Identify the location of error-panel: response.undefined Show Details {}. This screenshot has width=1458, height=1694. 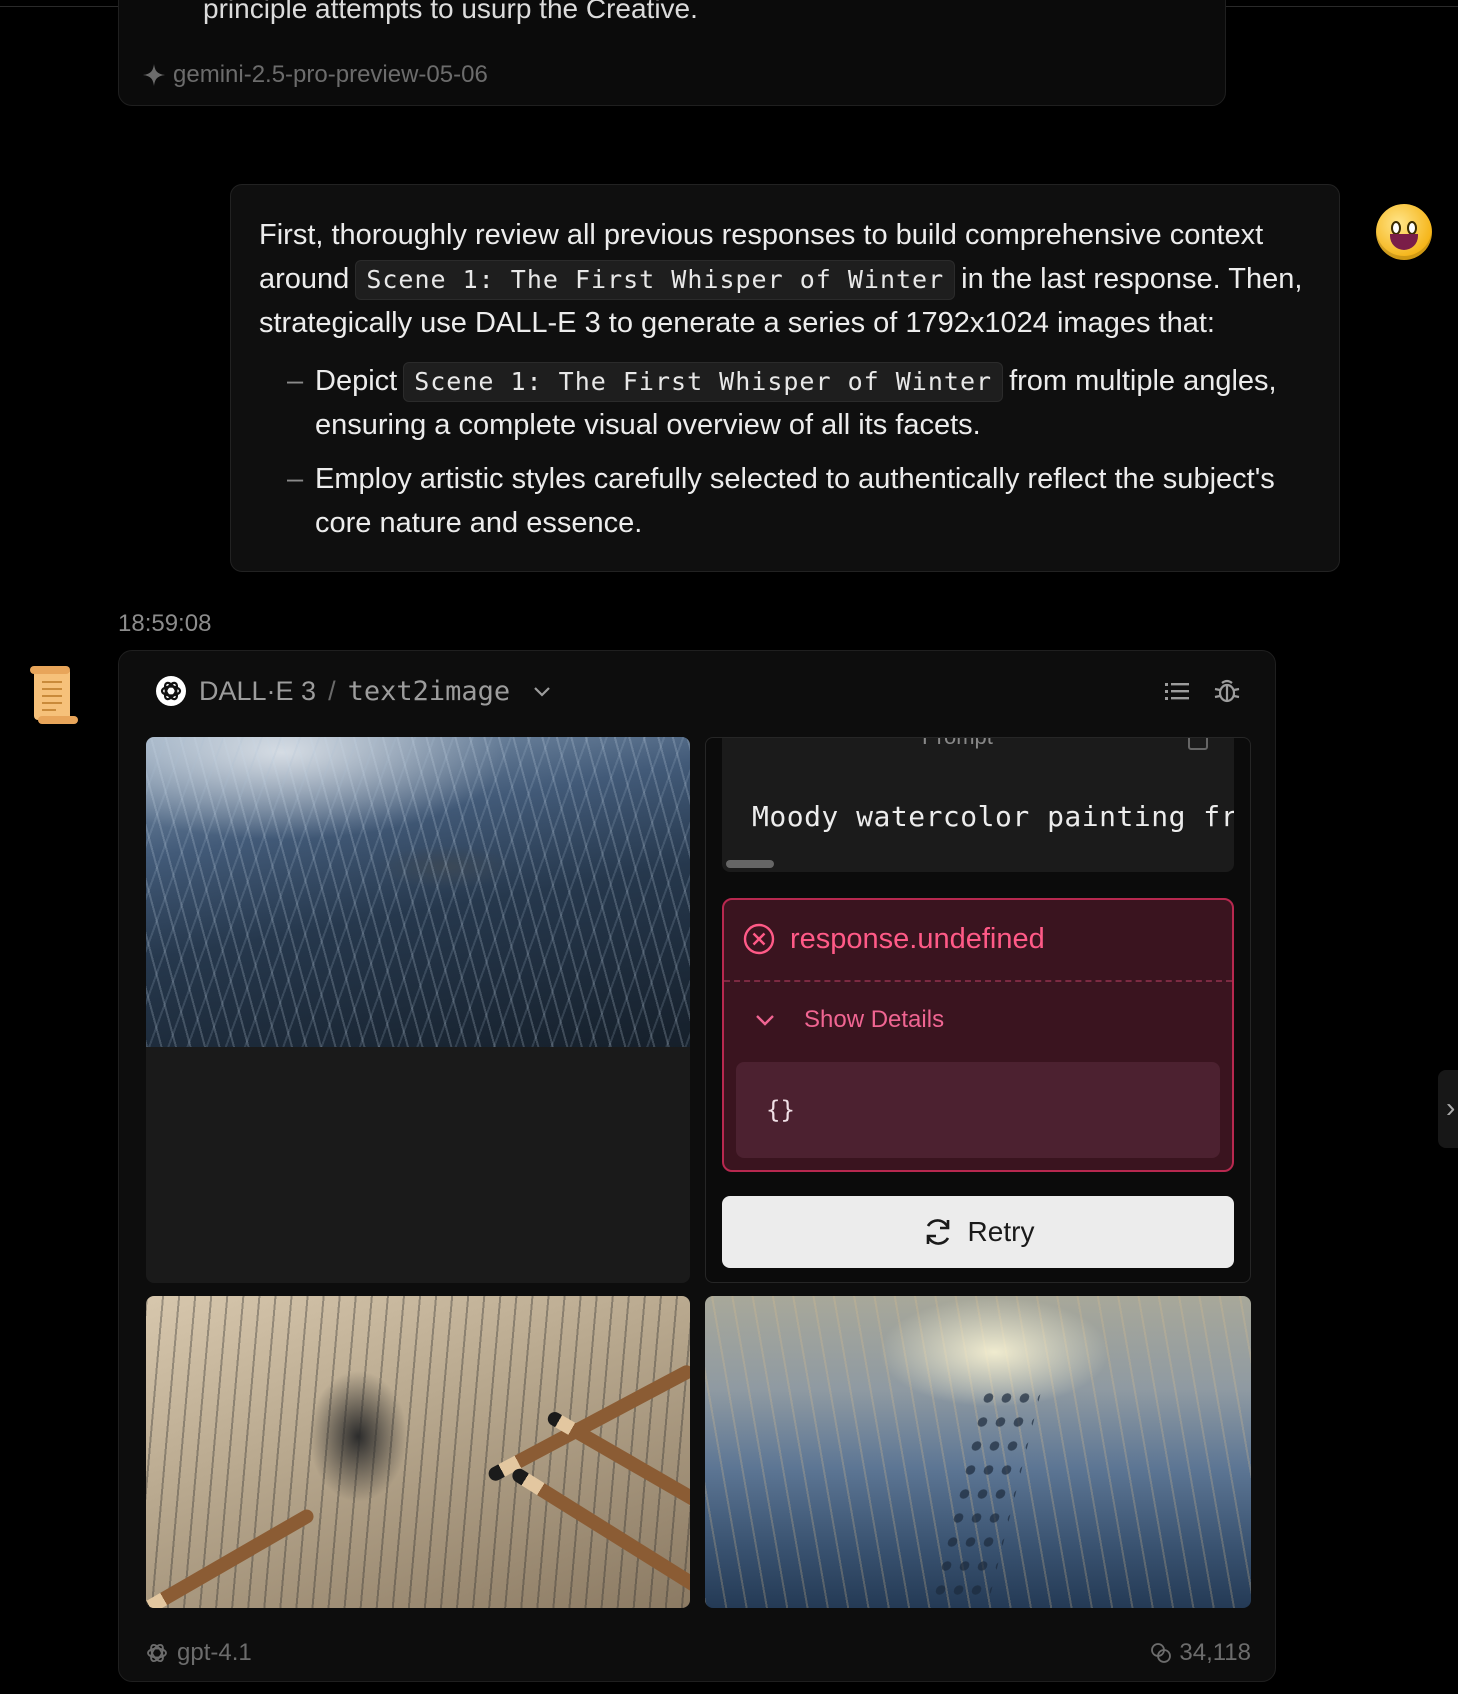
(978, 1035).